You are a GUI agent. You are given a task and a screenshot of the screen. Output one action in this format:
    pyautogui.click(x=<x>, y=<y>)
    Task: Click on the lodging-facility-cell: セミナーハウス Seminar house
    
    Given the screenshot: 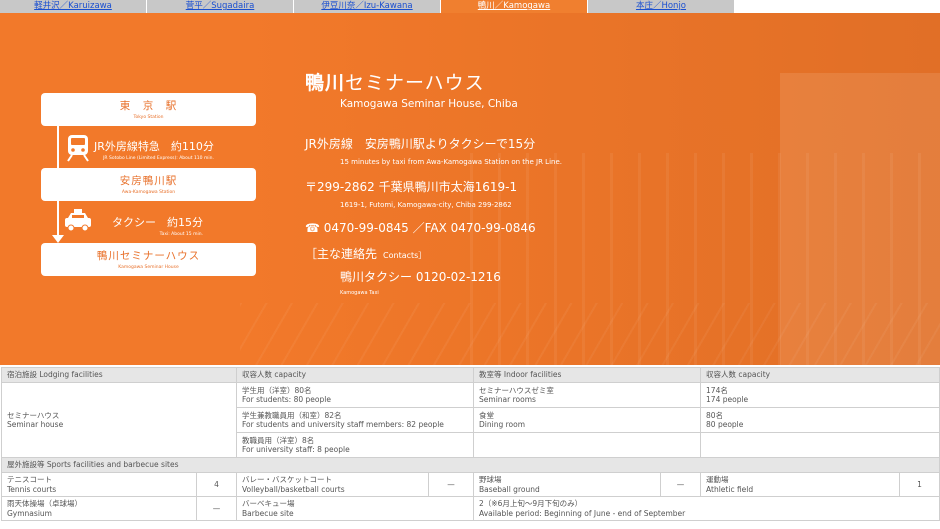 What is the action you would take?
    pyautogui.click(x=119, y=420)
    